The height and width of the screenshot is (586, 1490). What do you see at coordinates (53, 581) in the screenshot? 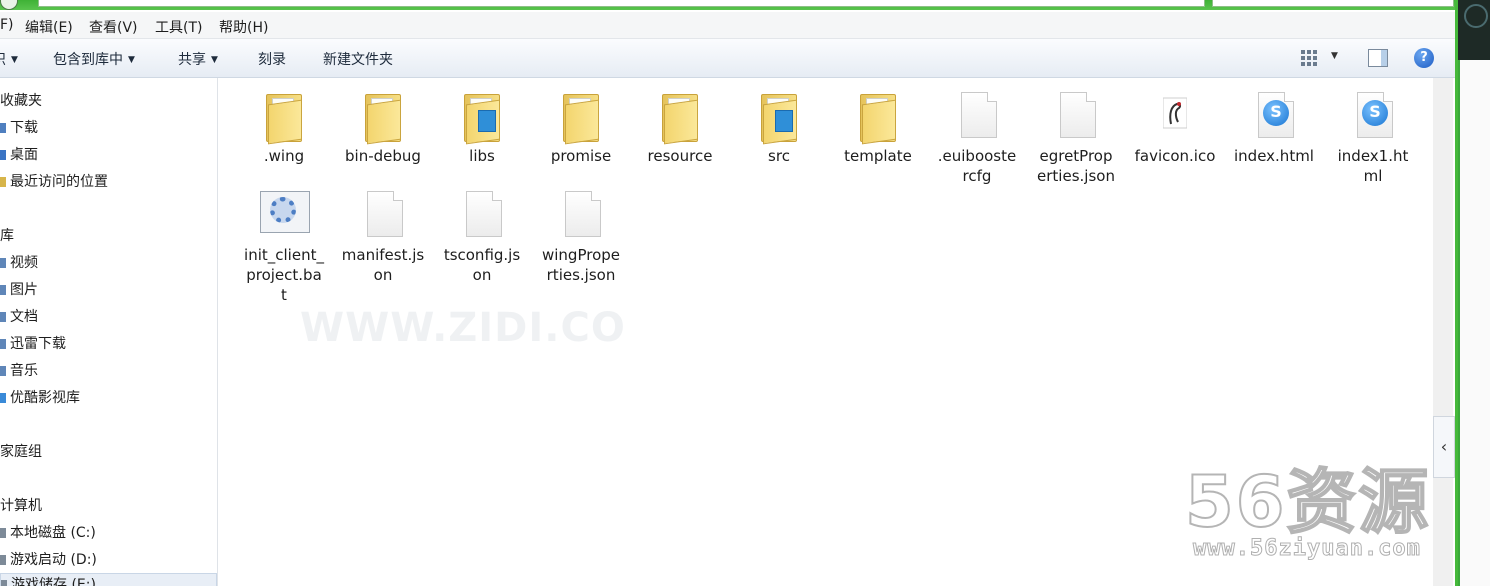
I see `sidebar-item-label: 游戏储存 (E:)` at bounding box center [53, 581].